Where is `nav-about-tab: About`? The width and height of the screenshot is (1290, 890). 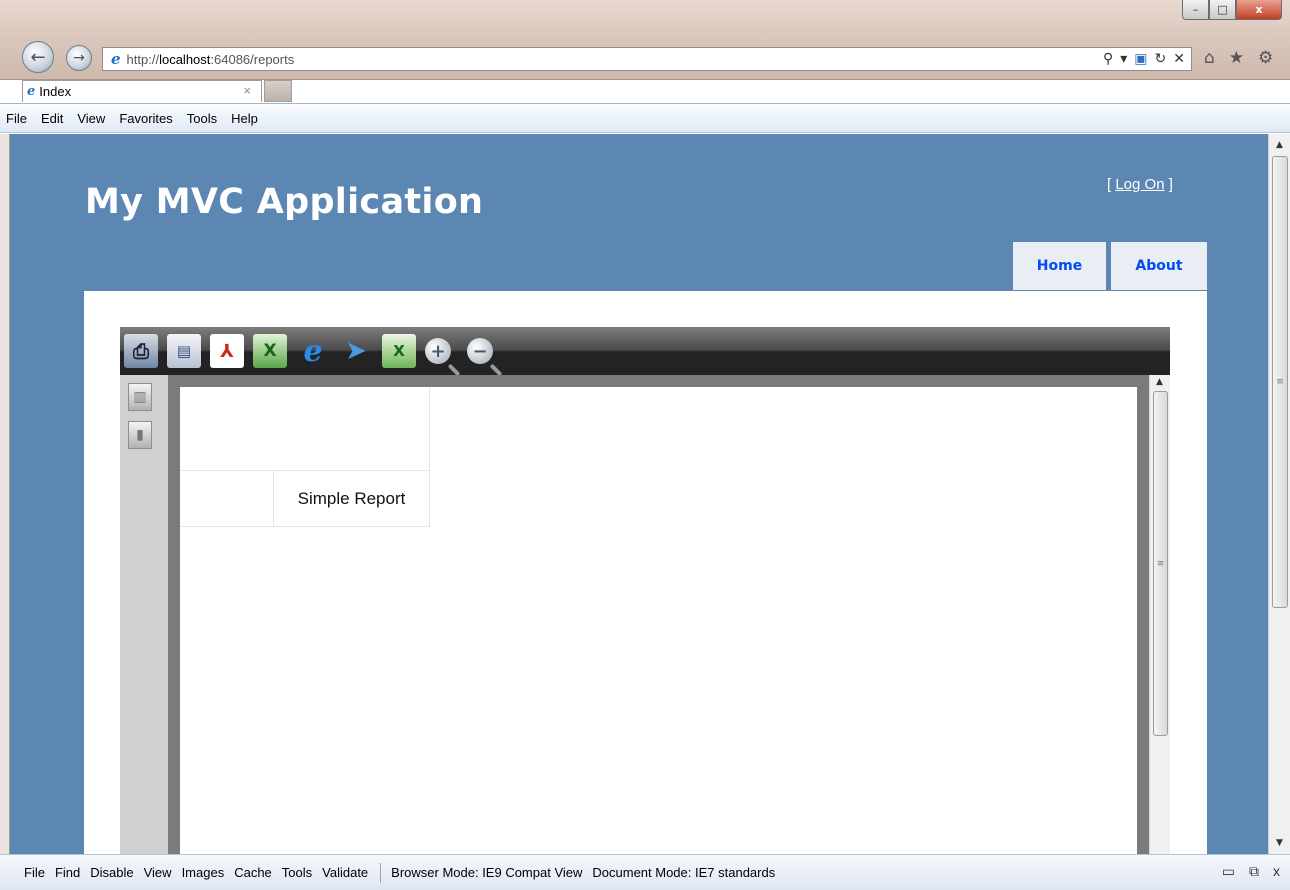 nav-about-tab: About is located at coordinates (1159, 266).